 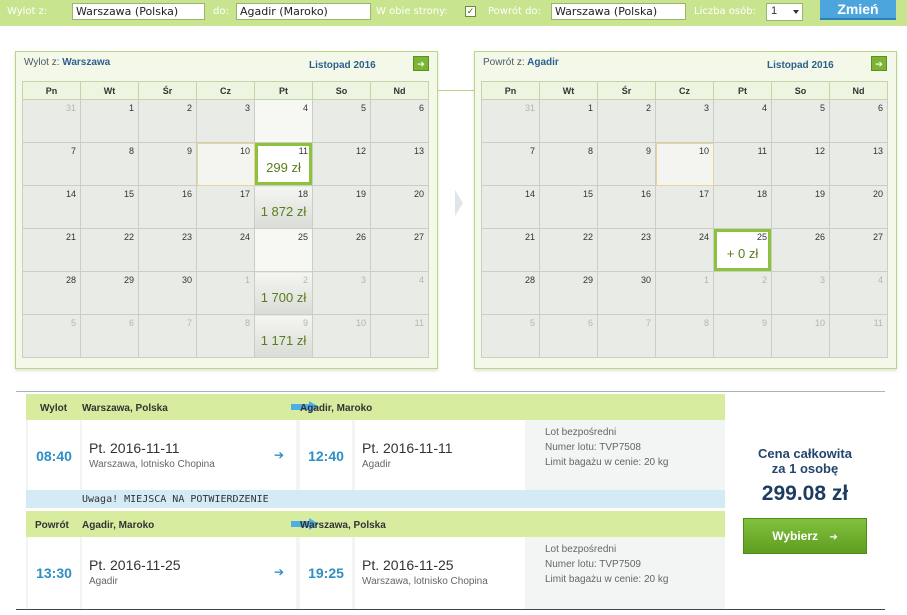 I want to click on calendar-day: 27, so click(x=399, y=250).